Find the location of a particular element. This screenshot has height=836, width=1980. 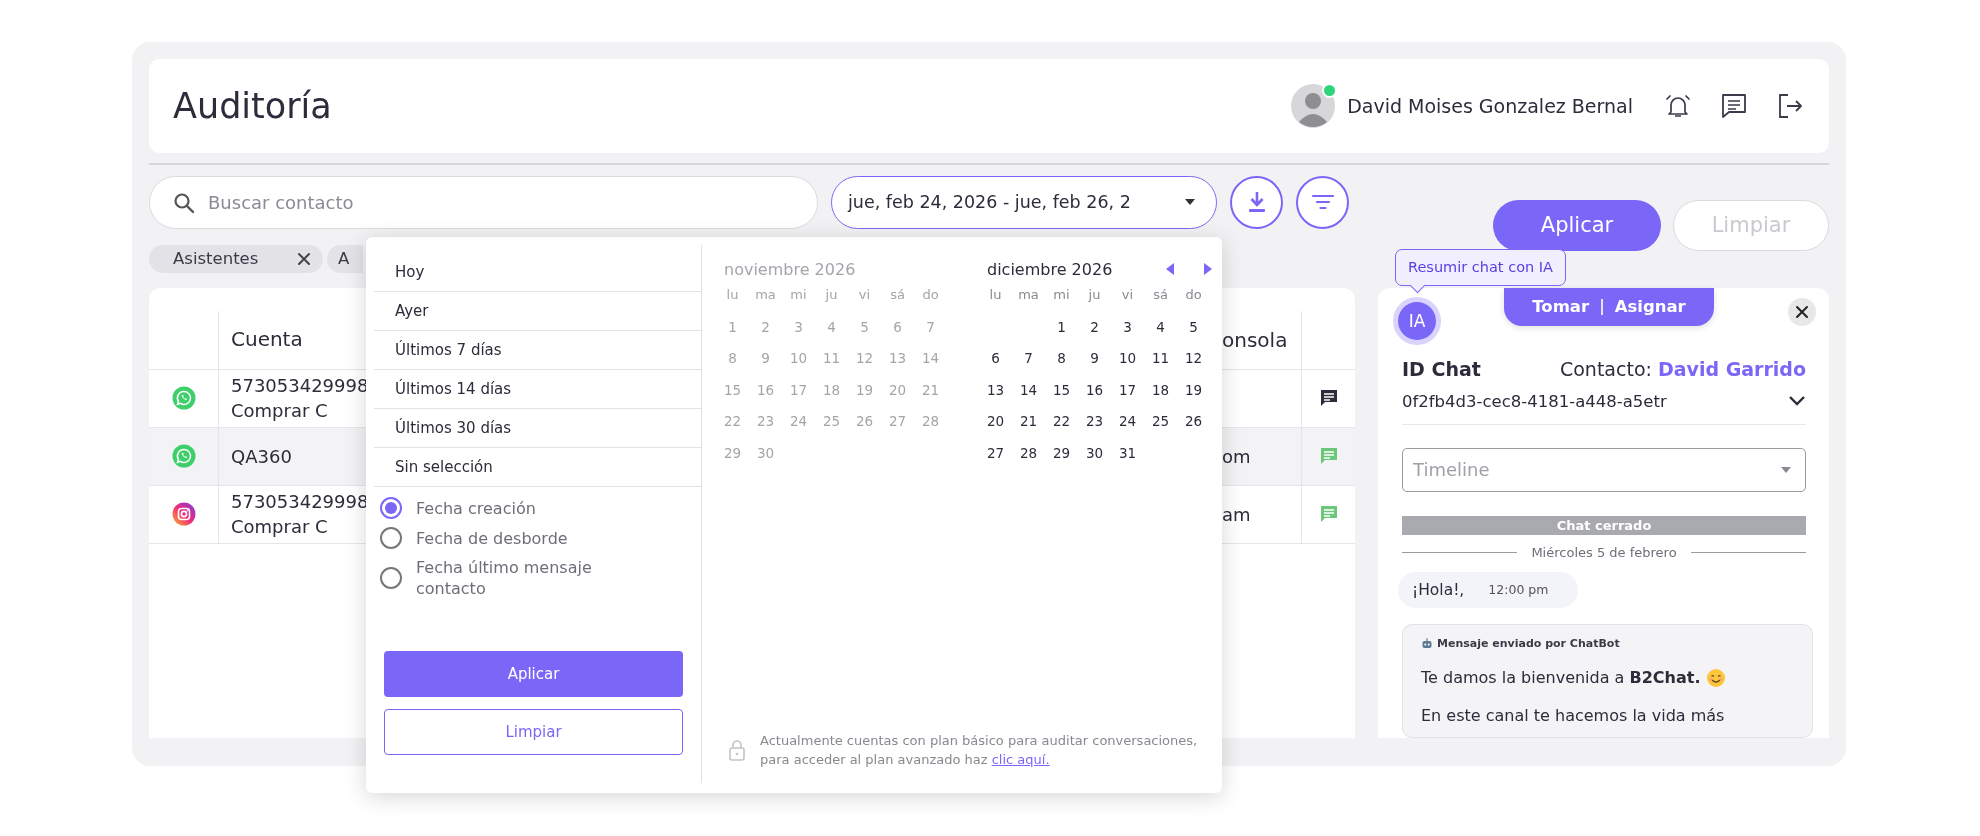

filter-chip: Asistentes is located at coordinates (236, 258).